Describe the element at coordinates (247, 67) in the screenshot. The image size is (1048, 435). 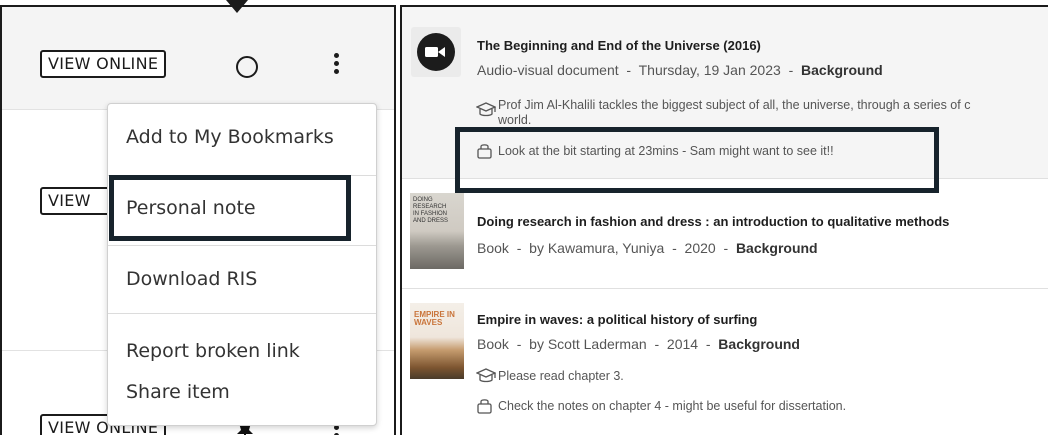
I see `circle-outline-icon` at that location.